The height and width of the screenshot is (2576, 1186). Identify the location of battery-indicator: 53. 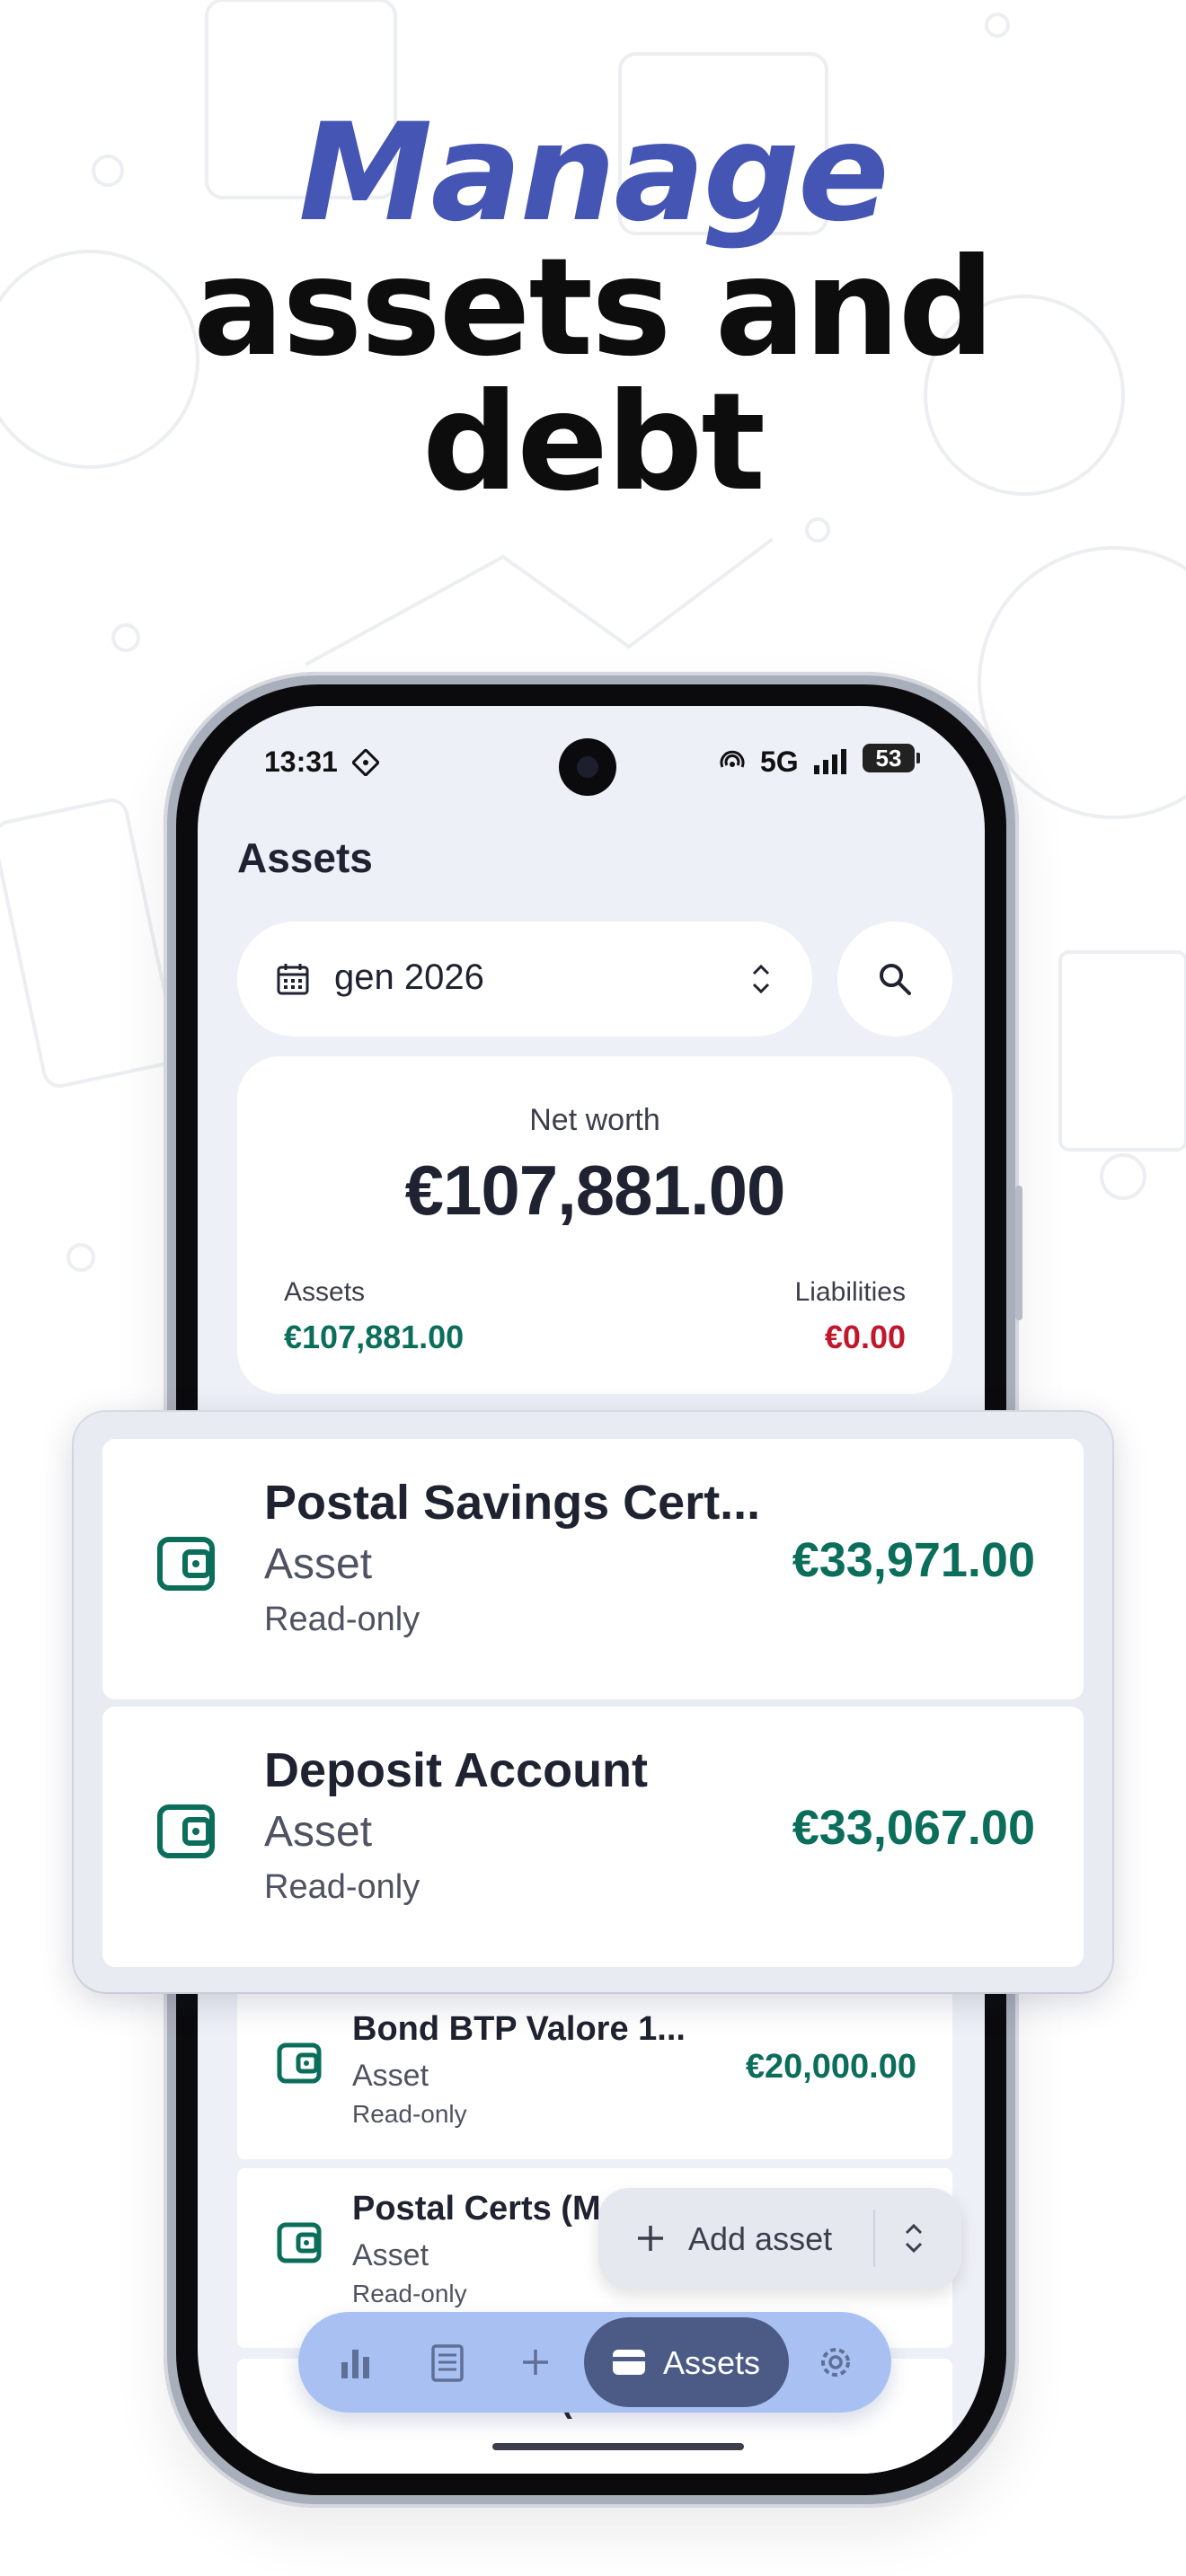
(891, 758).